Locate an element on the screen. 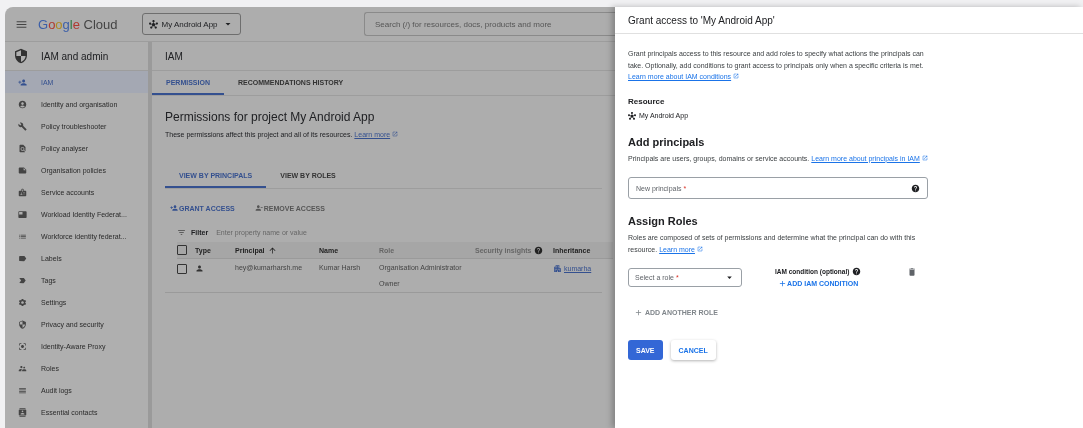 The height and width of the screenshot is (428, 1083). section-heading: Permissions for project My Android App is located at coordinates (270, 117).